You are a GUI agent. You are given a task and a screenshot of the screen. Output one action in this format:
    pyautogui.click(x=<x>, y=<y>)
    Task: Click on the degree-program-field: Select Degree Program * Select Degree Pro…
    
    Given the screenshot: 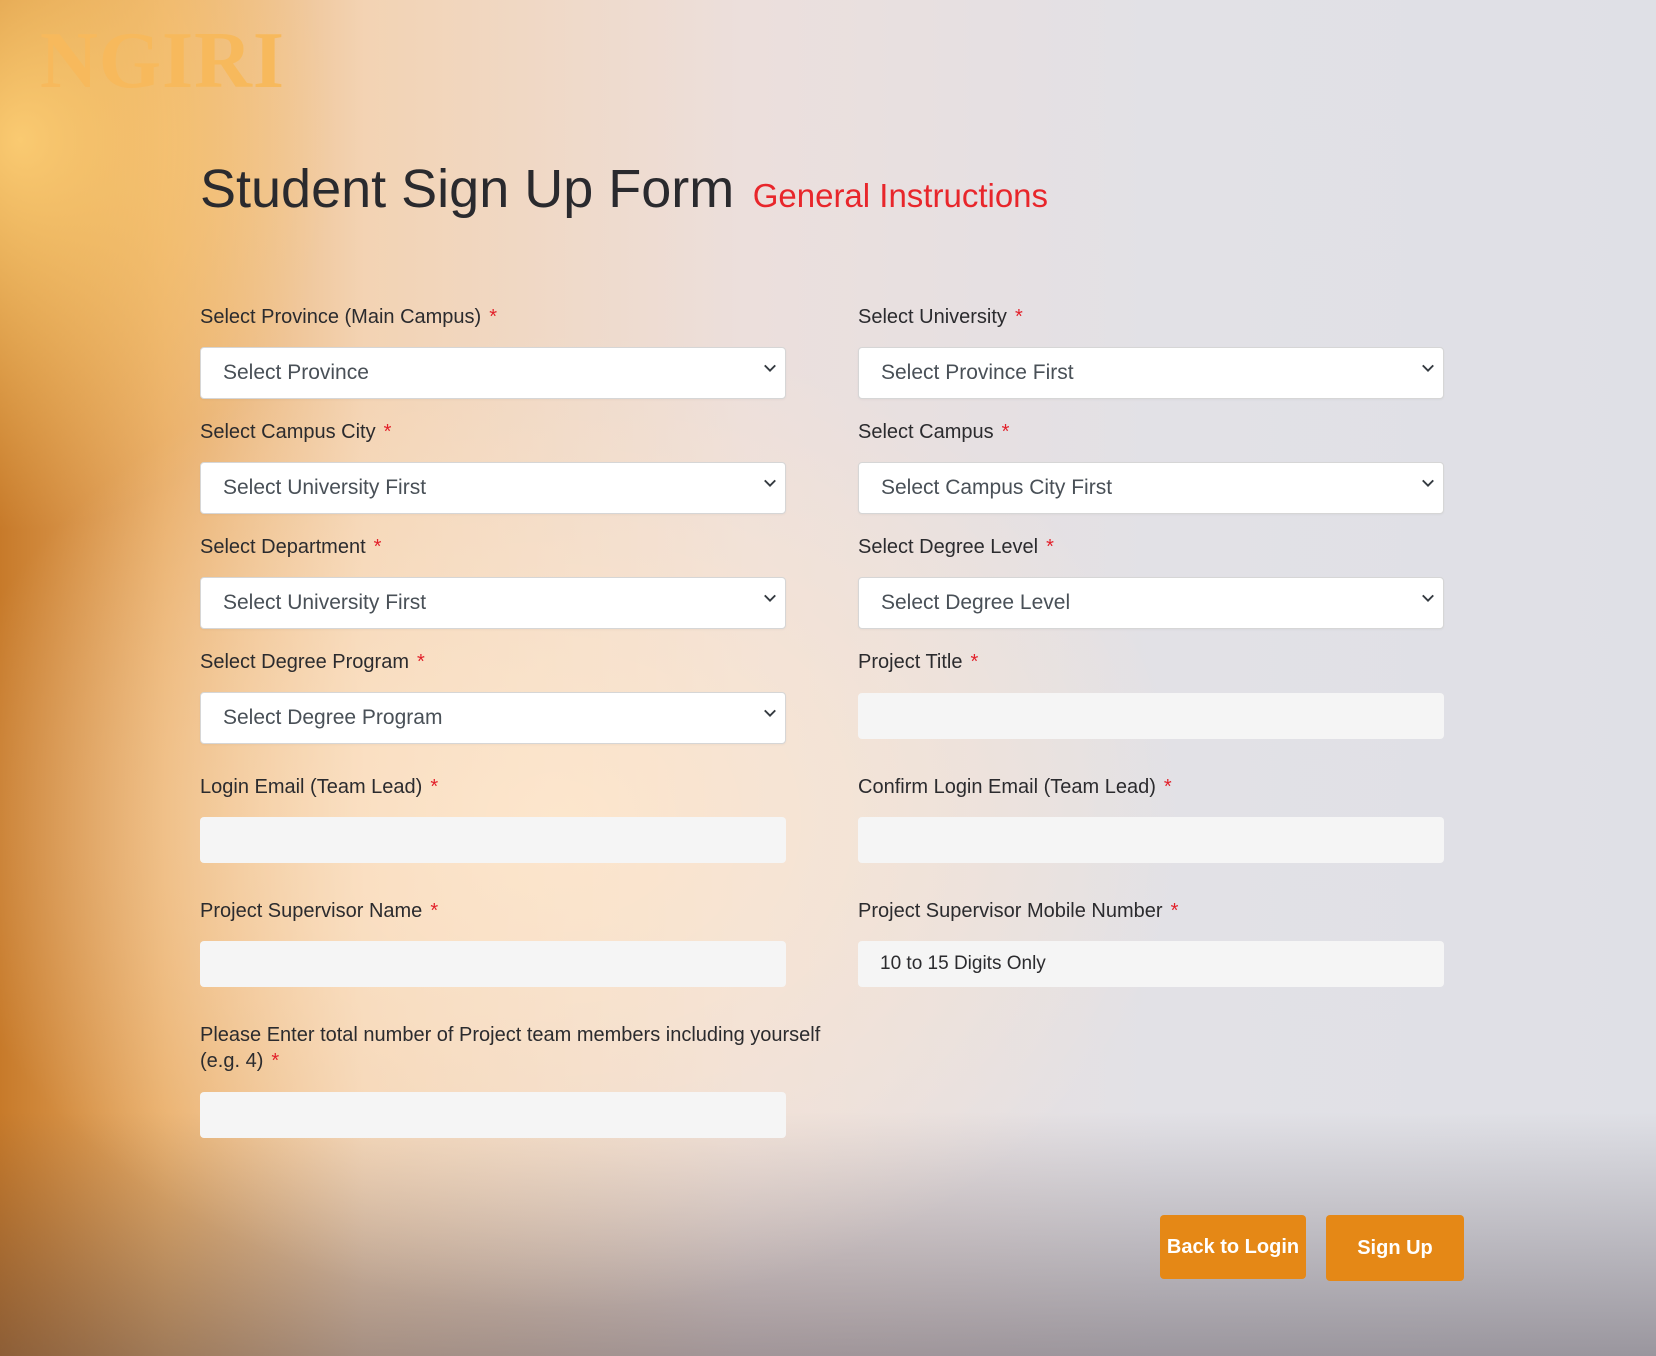 What is the action you would take?
    pyautogui.click(x=493, y=696)
    